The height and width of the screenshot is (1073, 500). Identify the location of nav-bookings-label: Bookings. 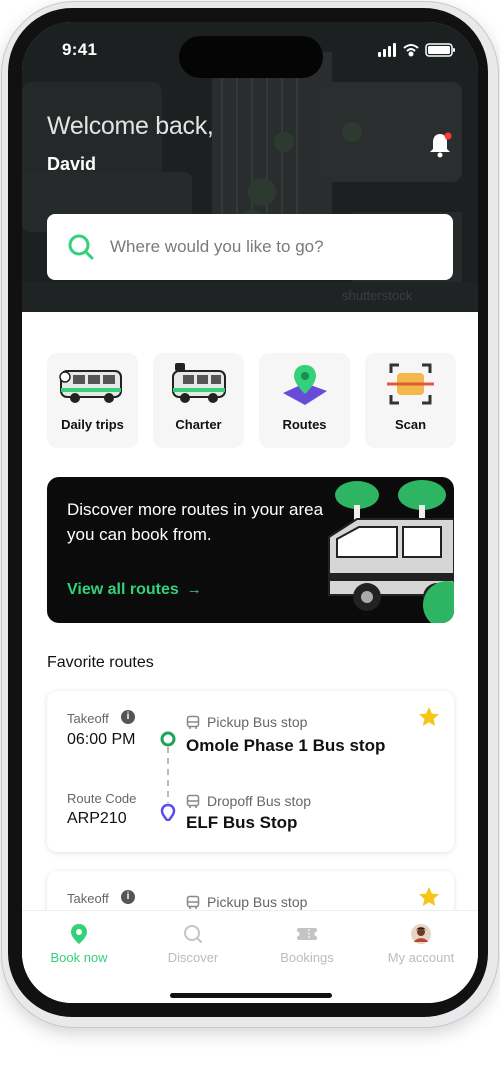
(307, 957).